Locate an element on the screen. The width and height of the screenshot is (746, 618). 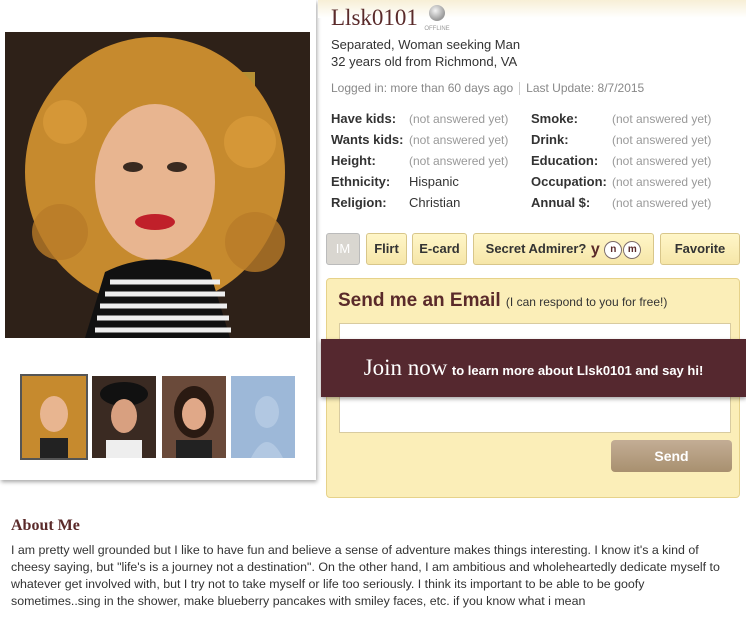
attr-height: Height: (not answered yet) is located at coordinates (420, 160).